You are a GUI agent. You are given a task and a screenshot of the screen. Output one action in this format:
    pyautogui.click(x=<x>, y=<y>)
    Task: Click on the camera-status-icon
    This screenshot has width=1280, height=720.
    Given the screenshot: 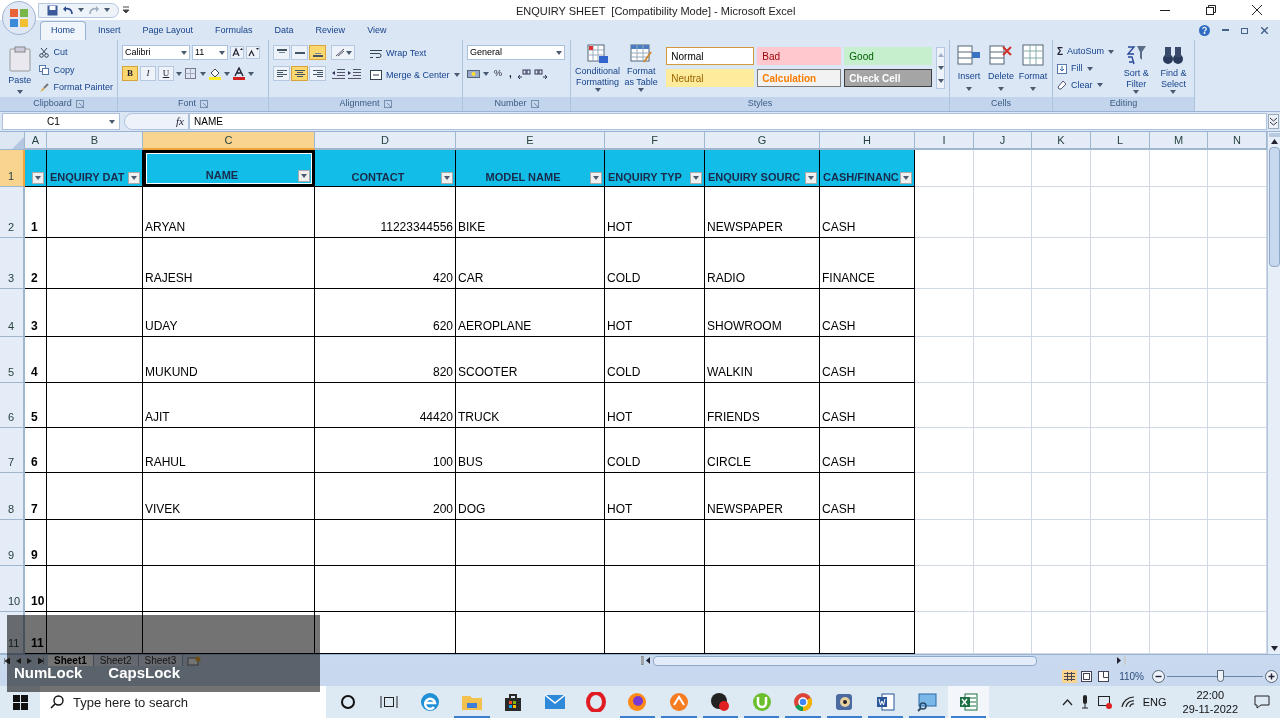 What is the action you would take?
    pyautogui.click(x=1104, y=702)
    